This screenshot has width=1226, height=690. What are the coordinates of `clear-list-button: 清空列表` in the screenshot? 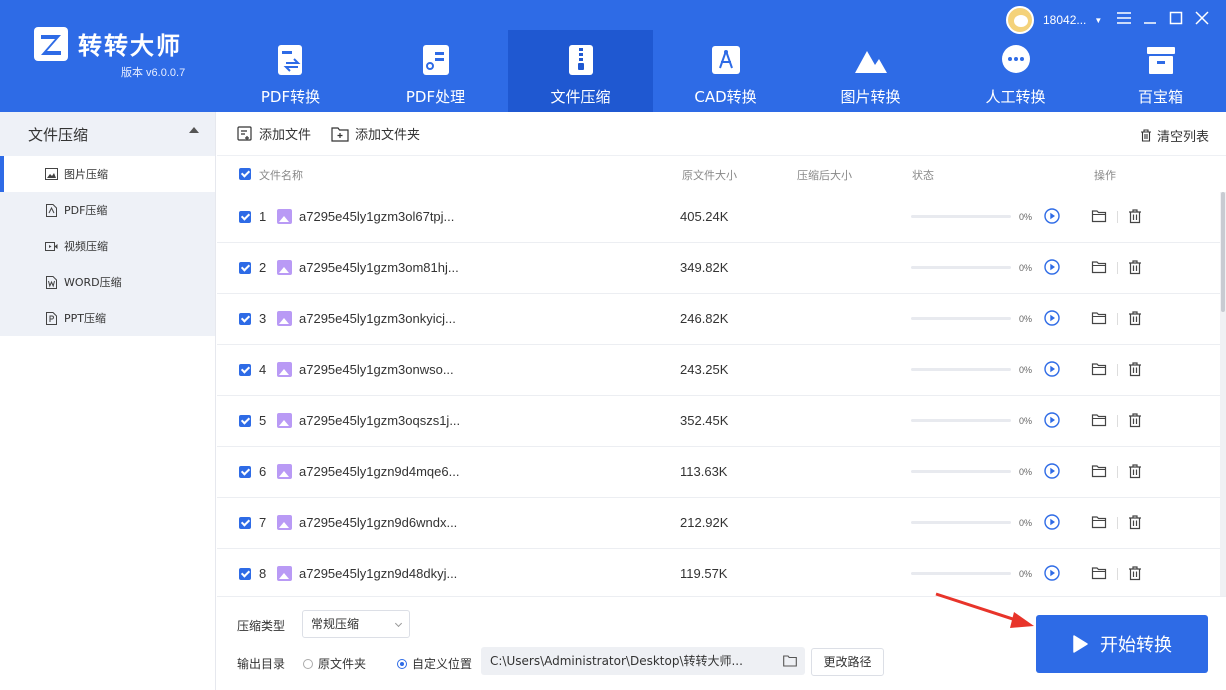 It's located at (1174, 135).